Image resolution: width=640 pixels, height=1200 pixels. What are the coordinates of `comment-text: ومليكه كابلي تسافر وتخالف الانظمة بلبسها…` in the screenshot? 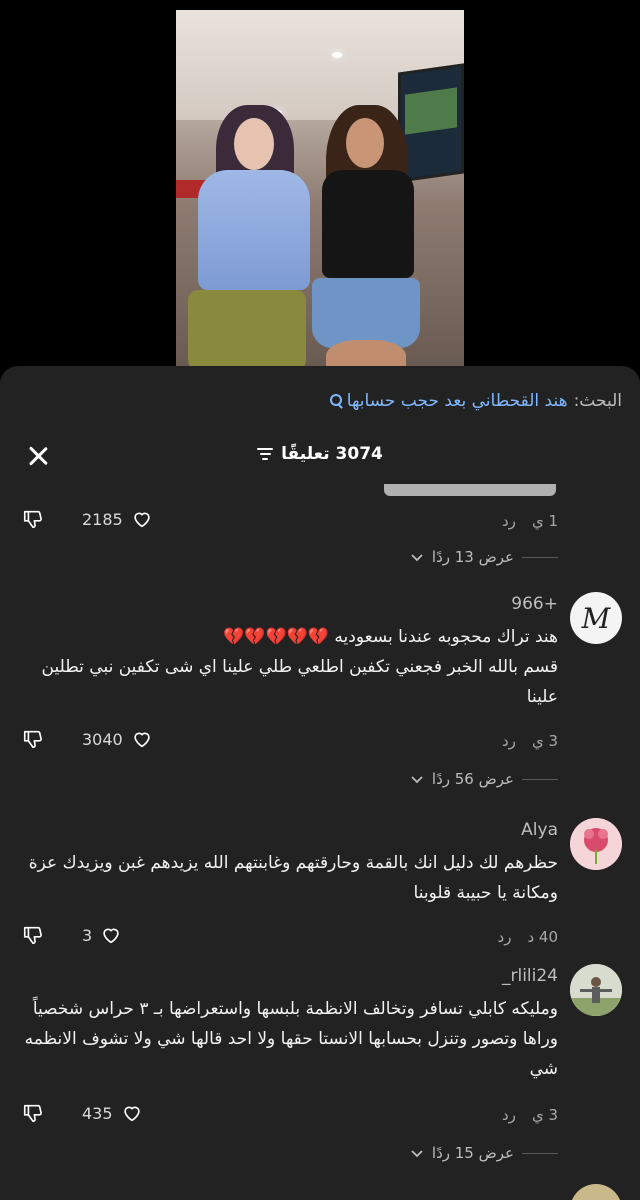 It's located at (291, 1039).